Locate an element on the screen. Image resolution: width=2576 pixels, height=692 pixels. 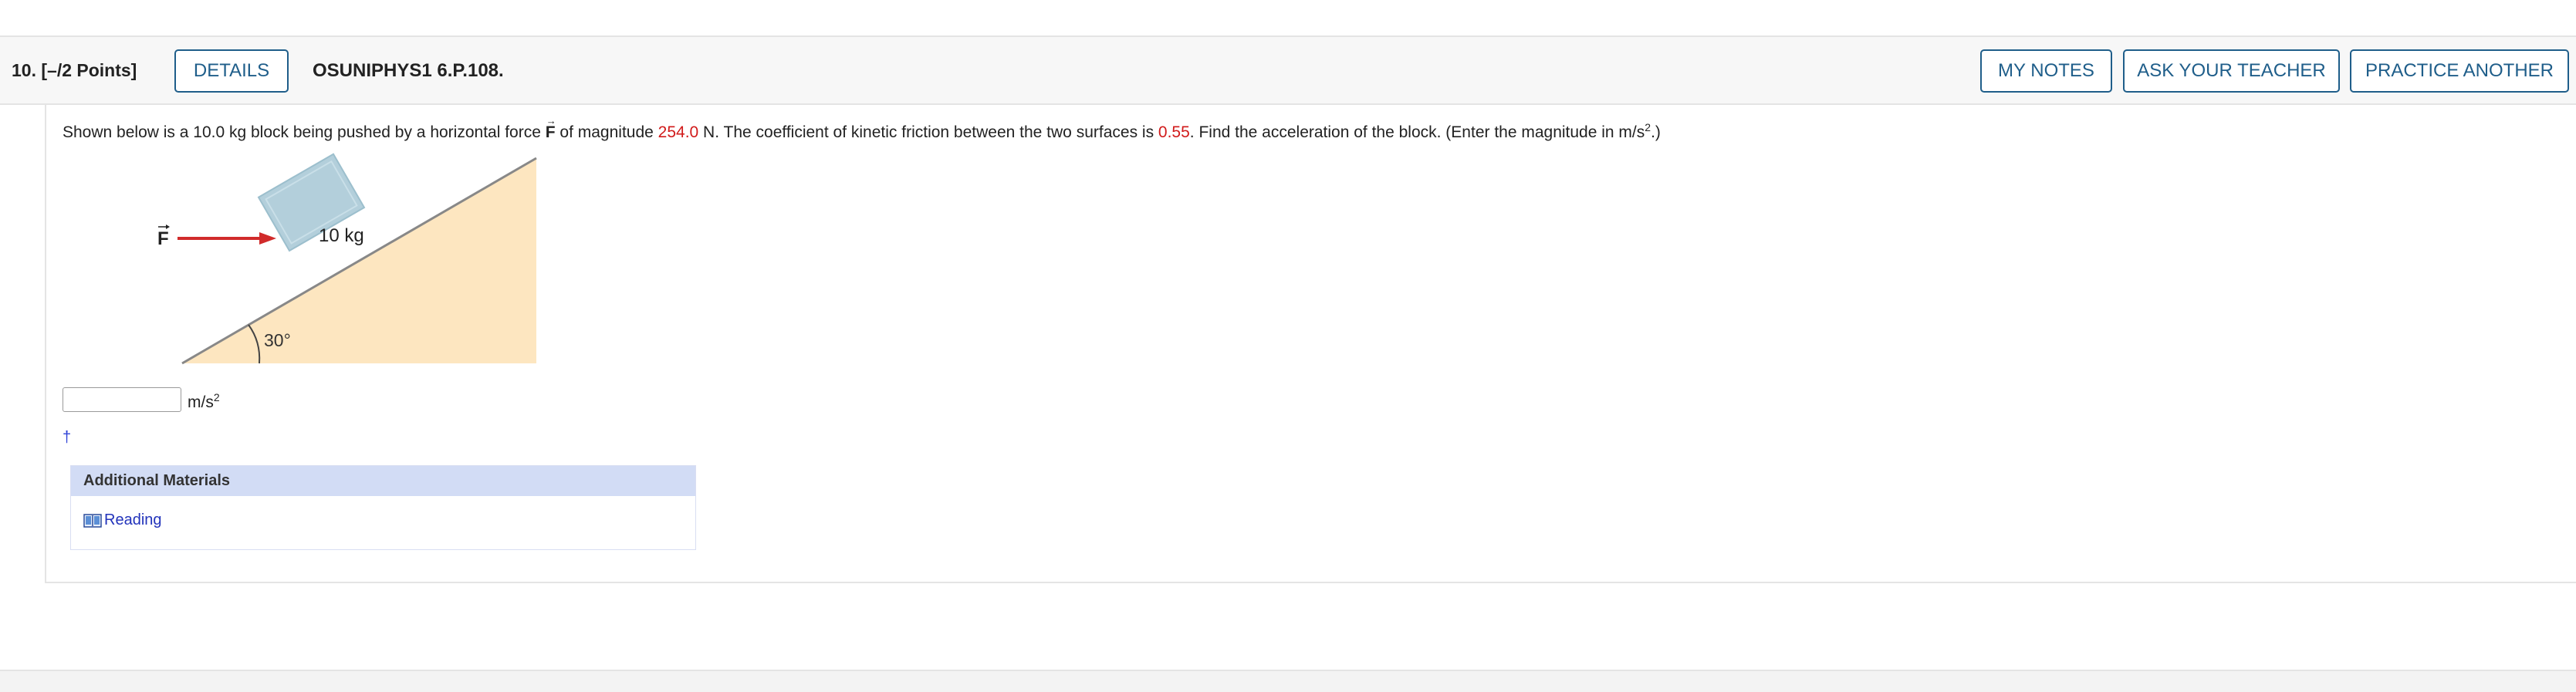
assignment-code: OSUNIPHYS1 6.P.108. is located at coordinates (408, 70).